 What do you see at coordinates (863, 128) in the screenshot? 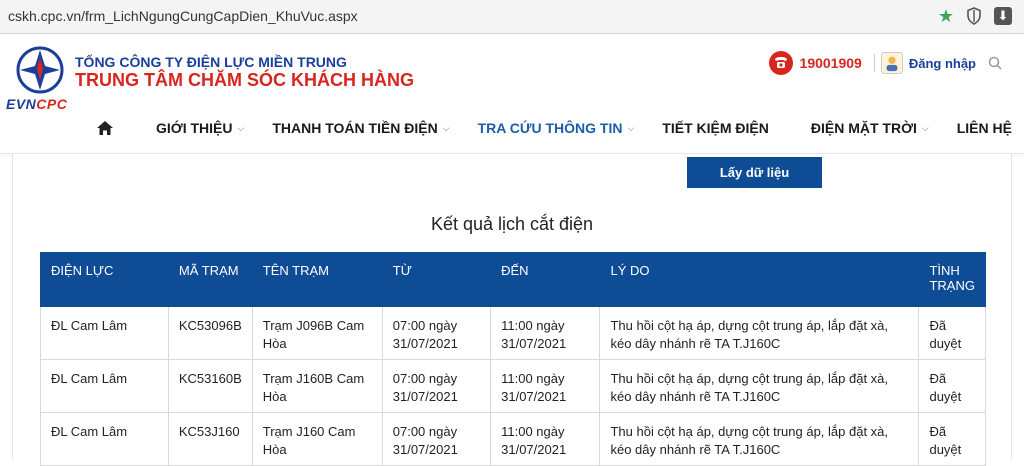
I see `nav-label: ĐIỆN MẶT TRỜI` at bounding box center [863, 128].